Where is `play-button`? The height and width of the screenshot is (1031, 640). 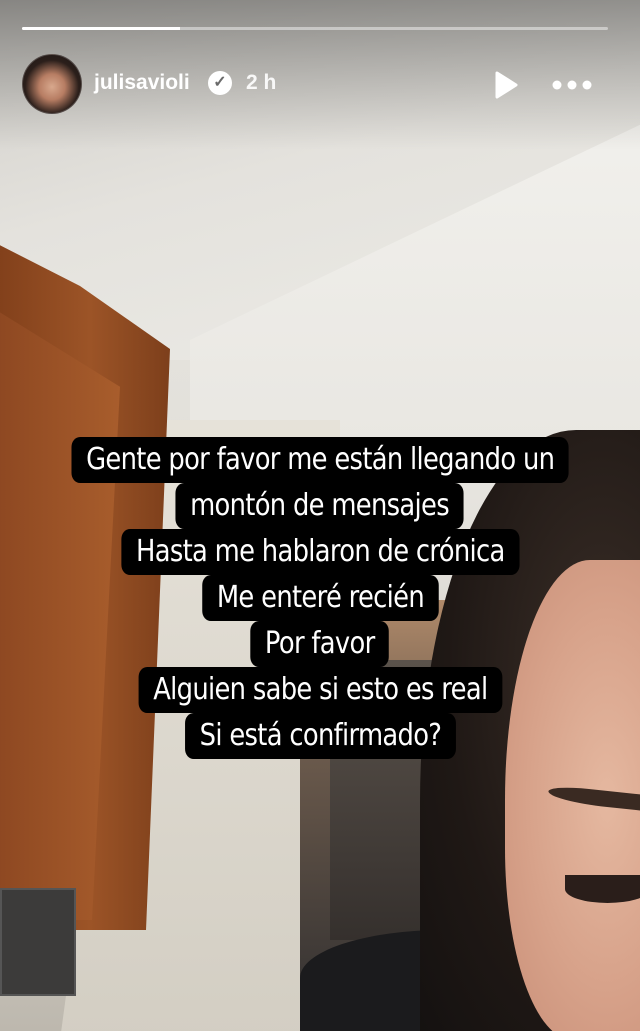
play-button is located at coordinates (505, 85).